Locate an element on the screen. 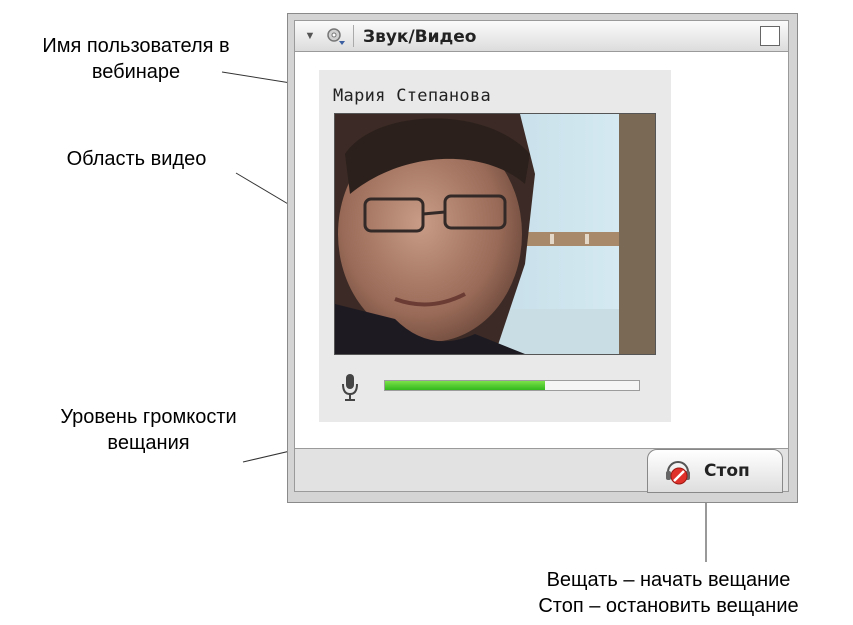  microphone-icon is located at coordinates (350, 387).